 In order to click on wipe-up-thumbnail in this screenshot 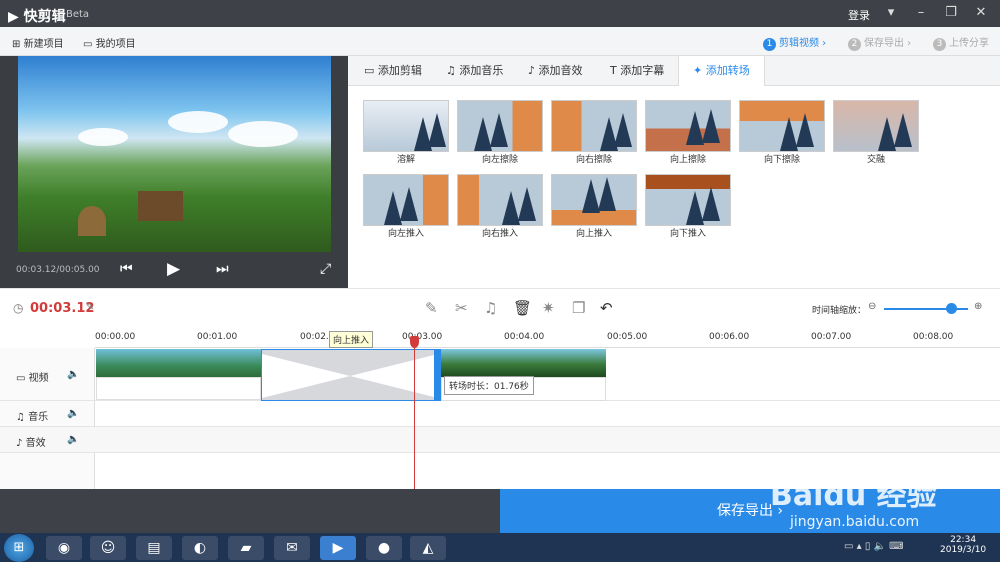, I will do `click(688, 126)`.